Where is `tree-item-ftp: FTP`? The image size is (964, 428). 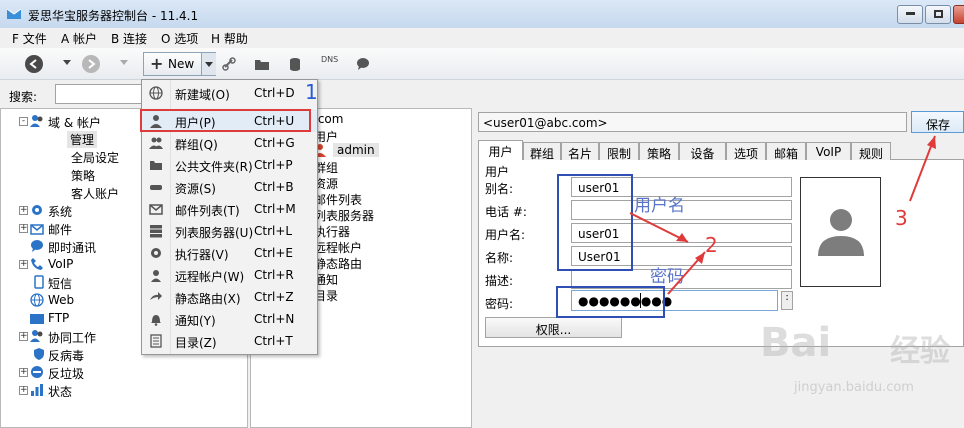 tree-item-ftp: FTP is located at coordinates (55, 318).